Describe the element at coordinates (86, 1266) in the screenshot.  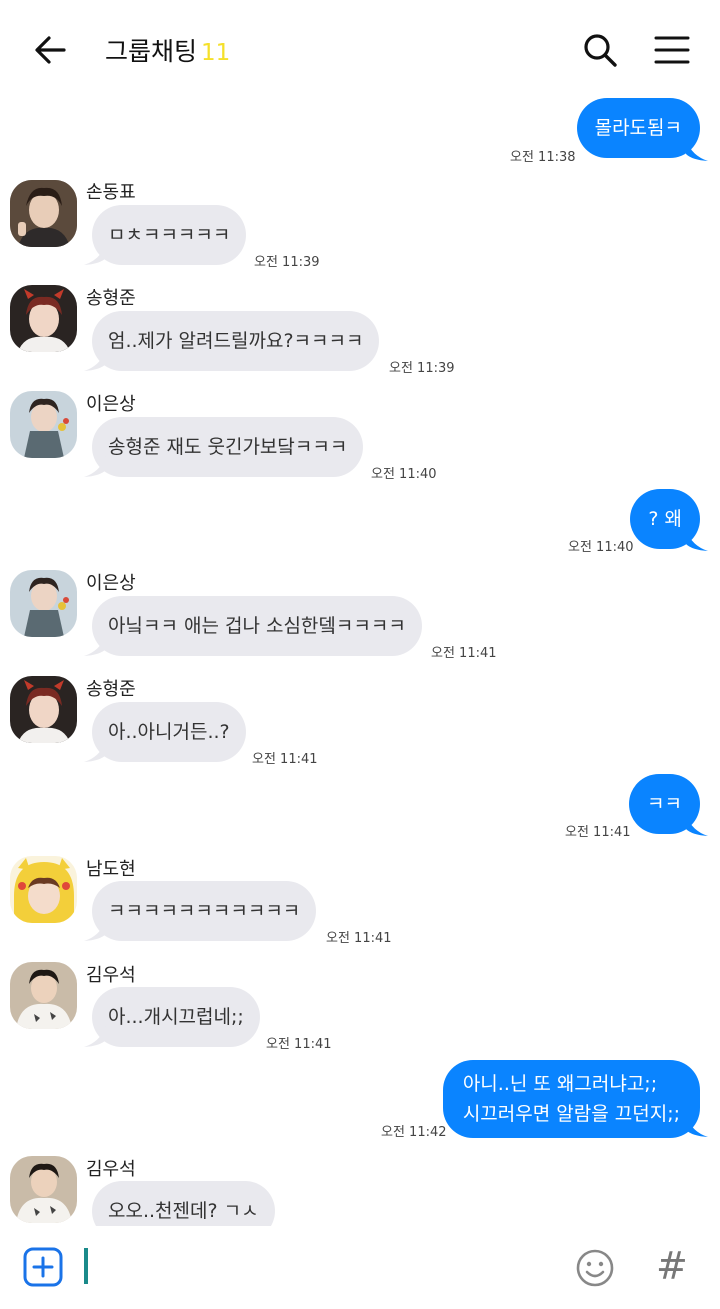
I see `text-input-cursor` at that location.